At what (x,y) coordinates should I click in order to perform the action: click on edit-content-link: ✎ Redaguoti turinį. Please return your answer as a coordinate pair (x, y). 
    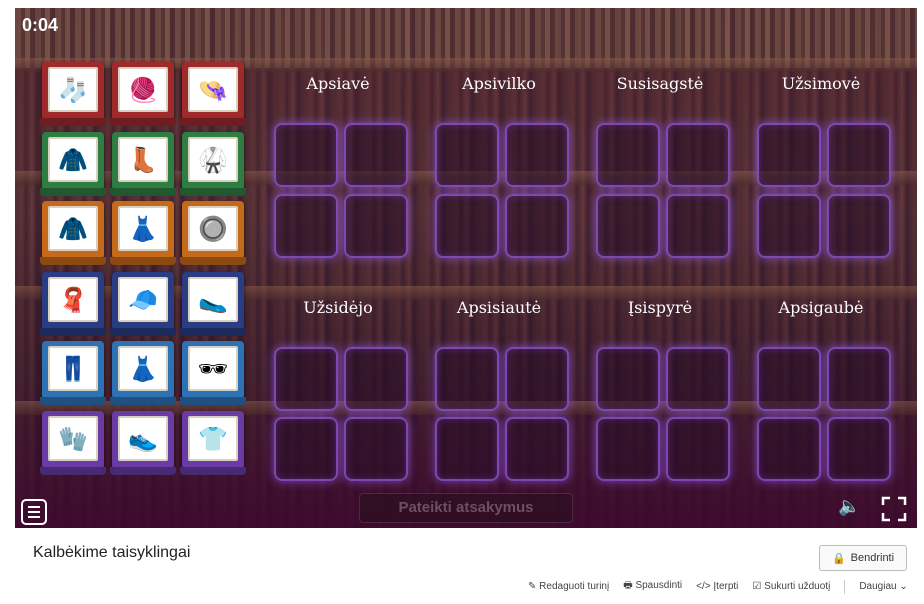
    Looking at the image, I should click on (568, 586).